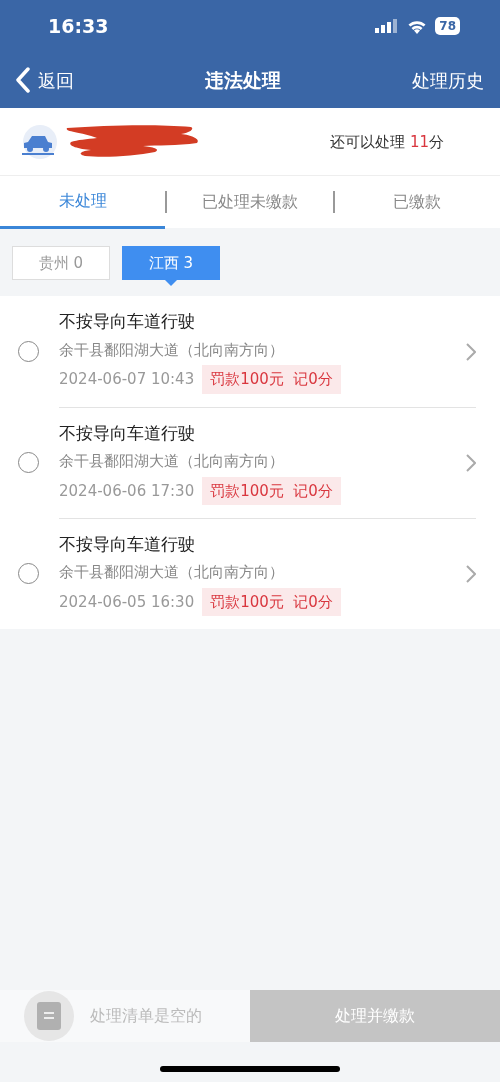  I want to click on region-filter: 贵州 0, so click(61, 263).